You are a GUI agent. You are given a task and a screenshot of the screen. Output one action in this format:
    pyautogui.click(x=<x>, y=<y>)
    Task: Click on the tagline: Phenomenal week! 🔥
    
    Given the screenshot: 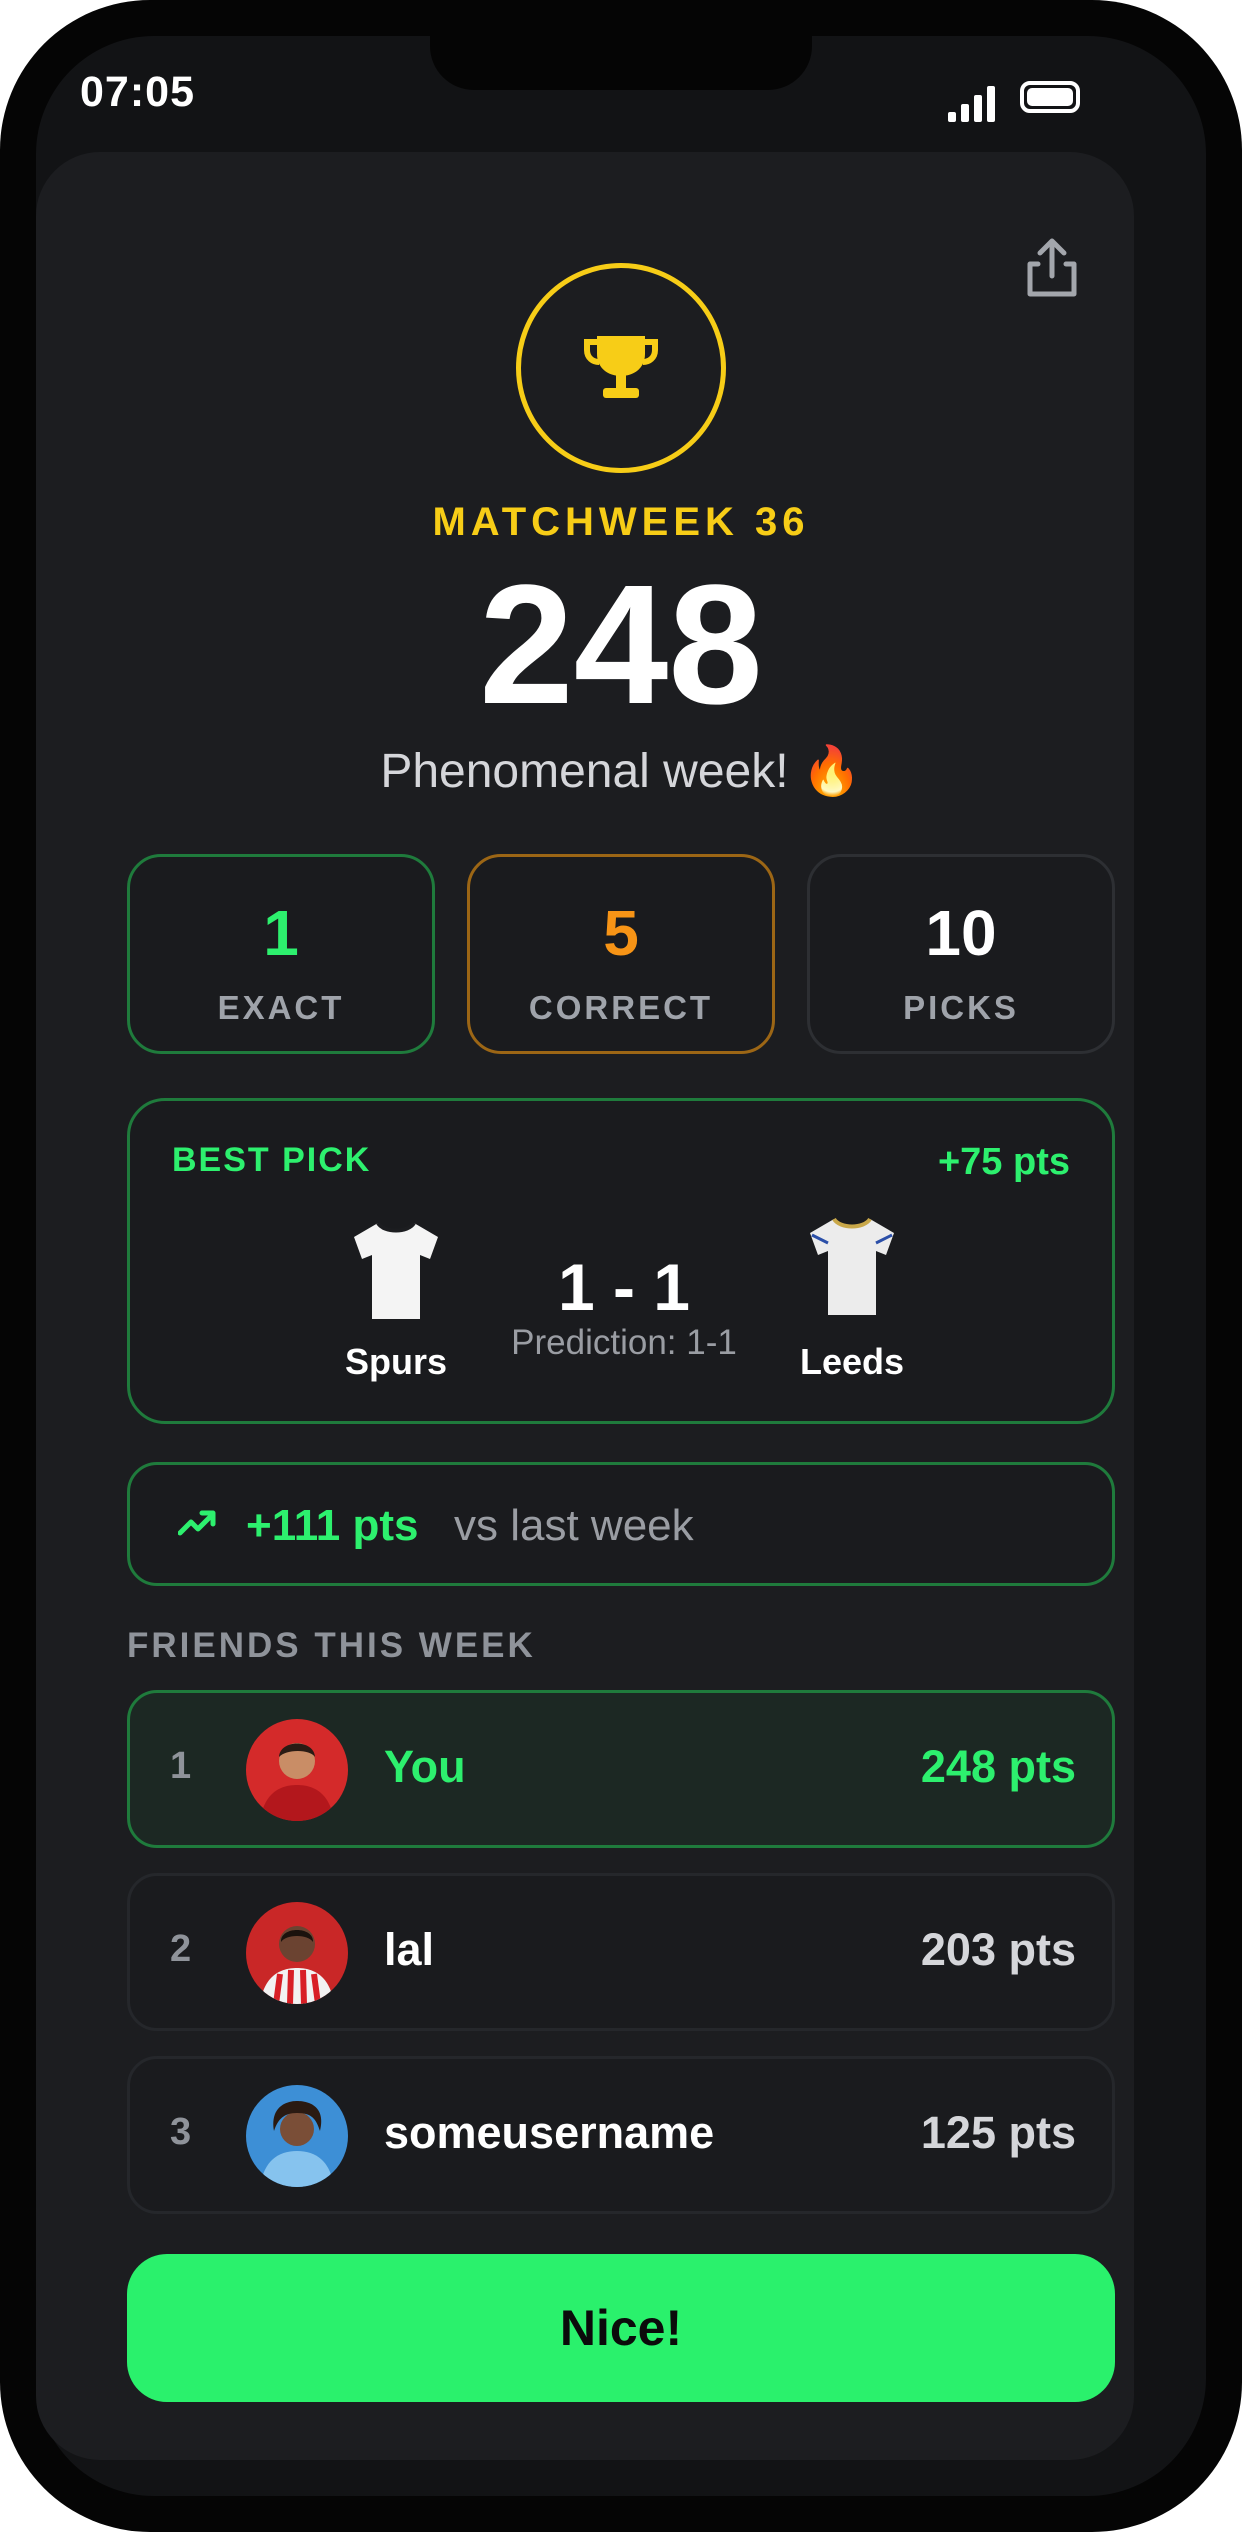 What is the action you would take?
    pyautogui.click(x=621, y=771)
    